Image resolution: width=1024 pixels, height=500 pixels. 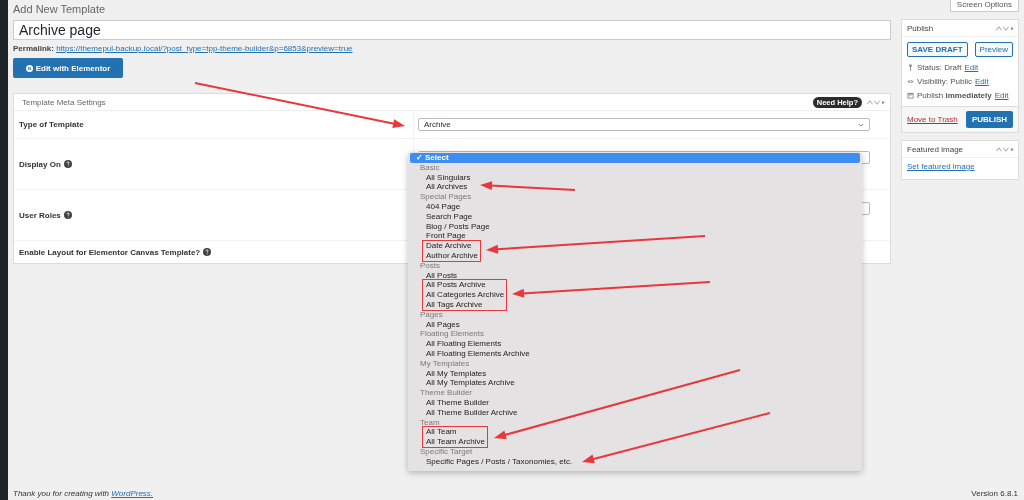 What do you see at coordinates (935, 149) in the screenshot?
I see `panel-title: Featured image` at bounding box center [935, 149].